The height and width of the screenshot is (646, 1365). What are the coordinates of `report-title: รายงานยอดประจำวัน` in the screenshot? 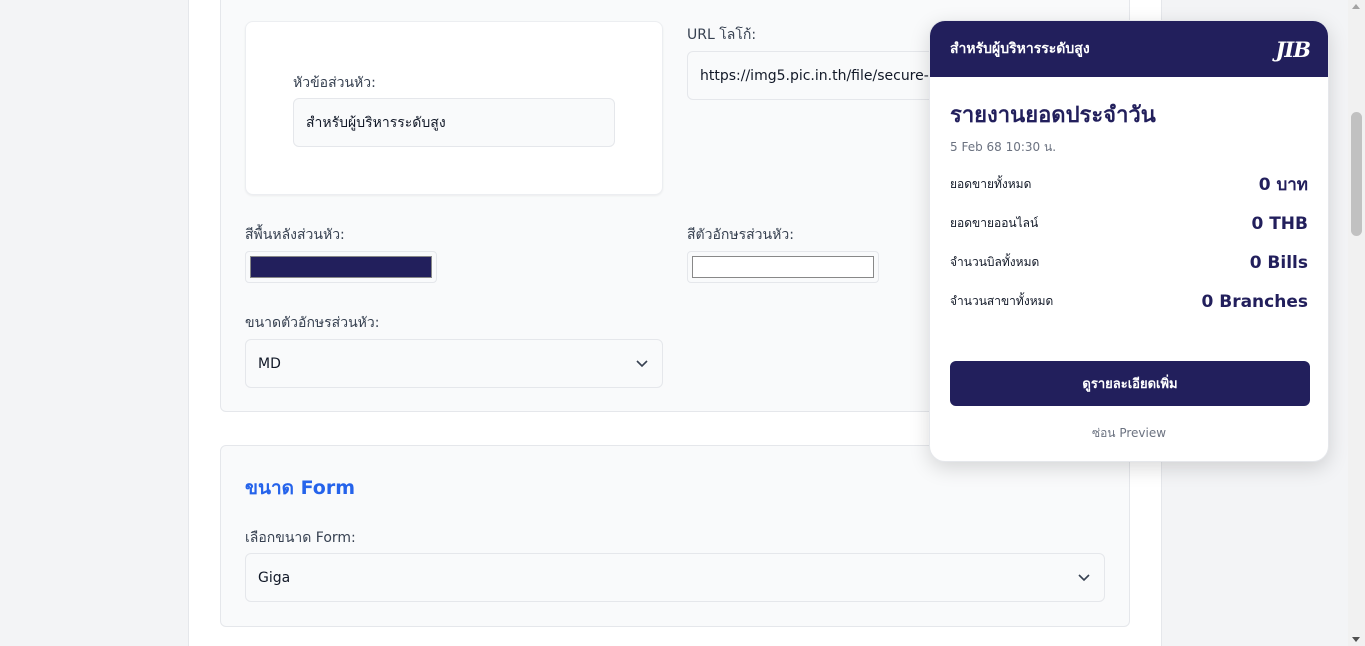 It's located at (1053, 115).